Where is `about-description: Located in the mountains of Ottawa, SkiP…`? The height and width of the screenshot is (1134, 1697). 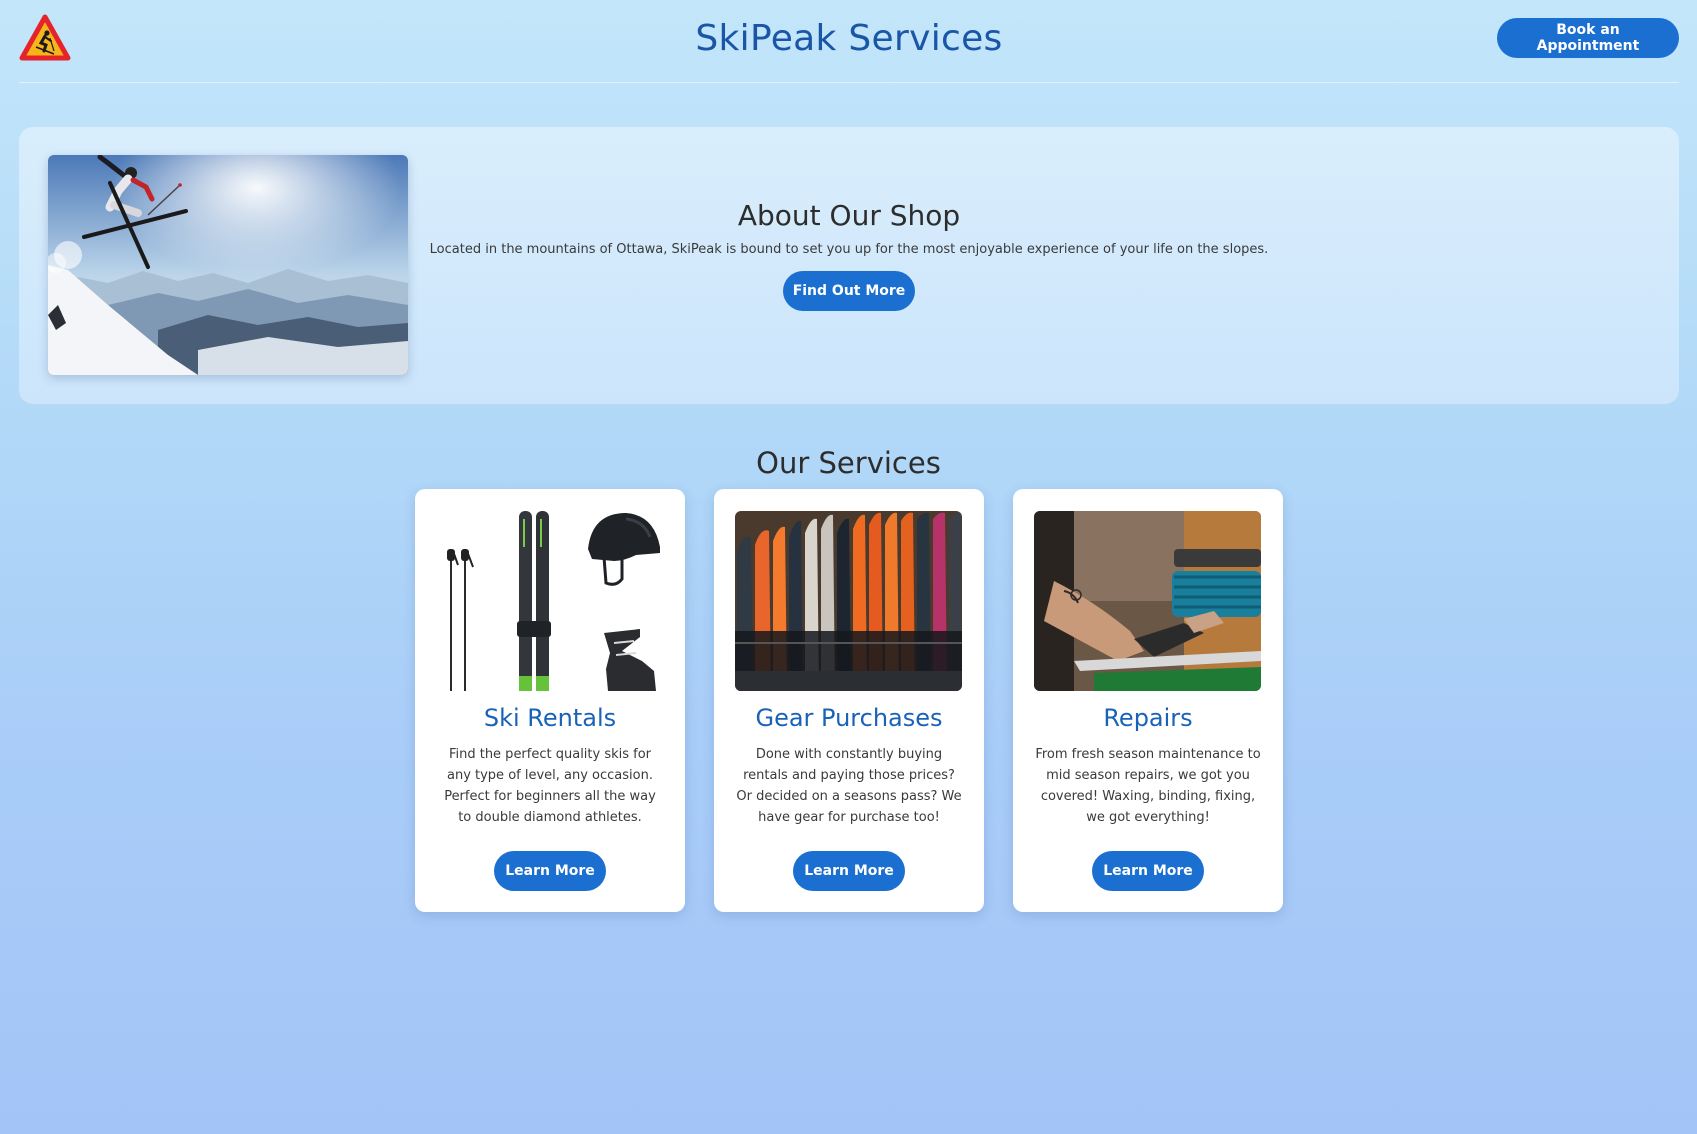 about-description: Located in the mountains of Ottawa, SkiP… is located at coordinates (849, 249).